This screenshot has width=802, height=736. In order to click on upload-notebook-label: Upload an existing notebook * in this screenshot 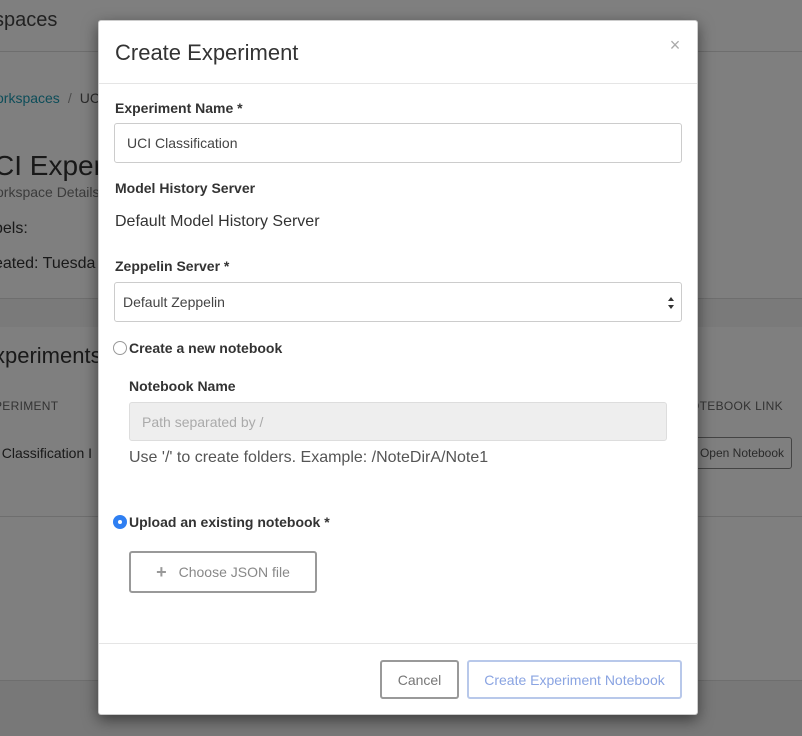, I will do `click(229, 522)`.